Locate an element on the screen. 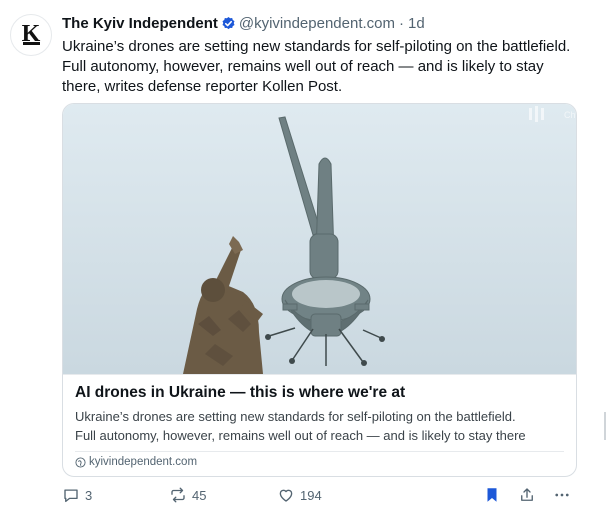 The width and height of the screenshot is (610, 520). more-options-button is located at coordinates (562, 495).